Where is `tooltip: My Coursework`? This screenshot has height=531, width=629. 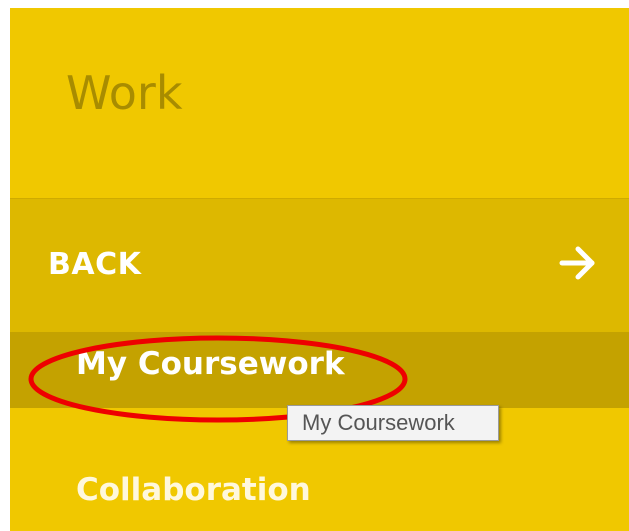 tooltip: My Coursework is located at coordinates (393, 423).